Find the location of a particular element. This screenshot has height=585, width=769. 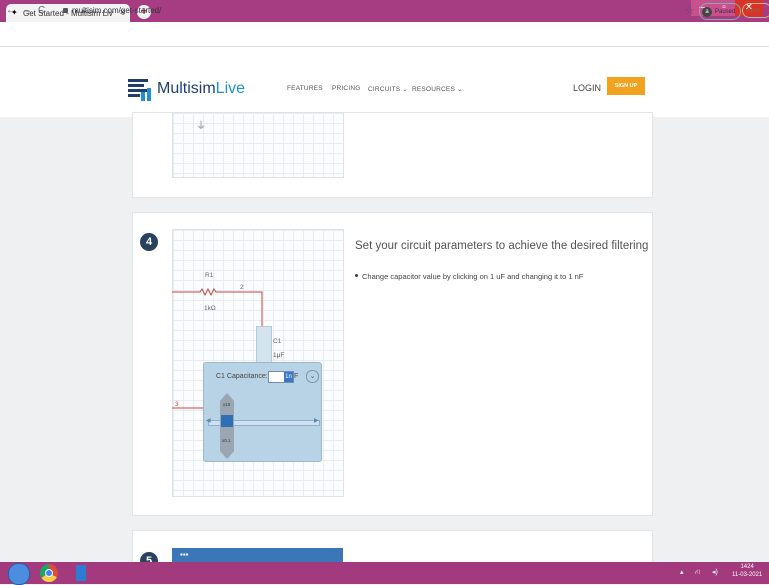

avatar: a is located at coordinates (707, 11).